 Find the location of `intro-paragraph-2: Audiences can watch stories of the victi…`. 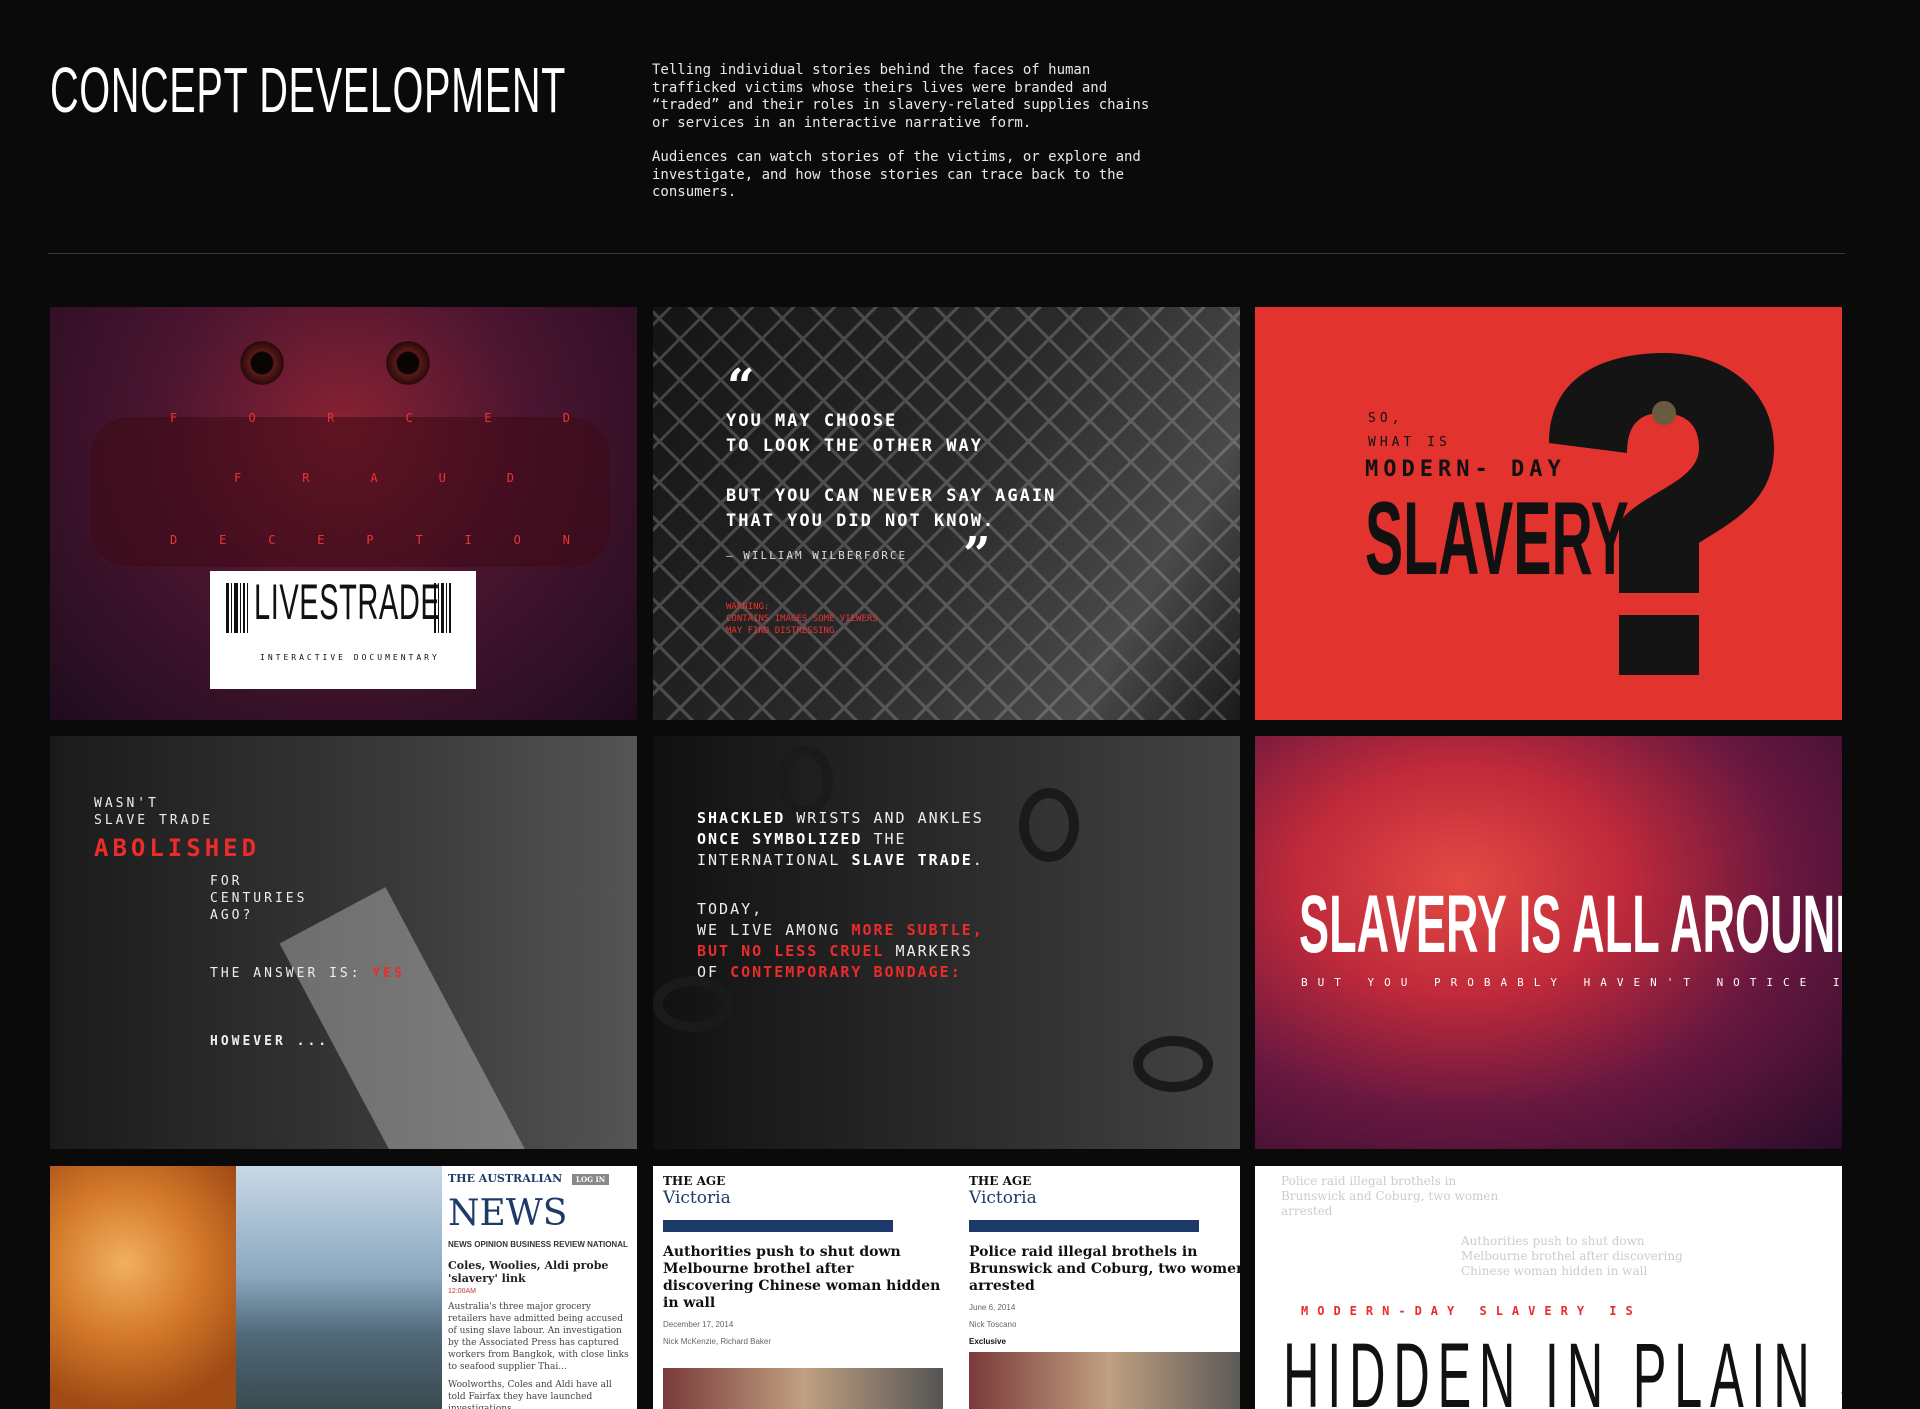

intro-paragraph-2: Audiences can watch stories of the victi… is located at coordinates (896, 174).